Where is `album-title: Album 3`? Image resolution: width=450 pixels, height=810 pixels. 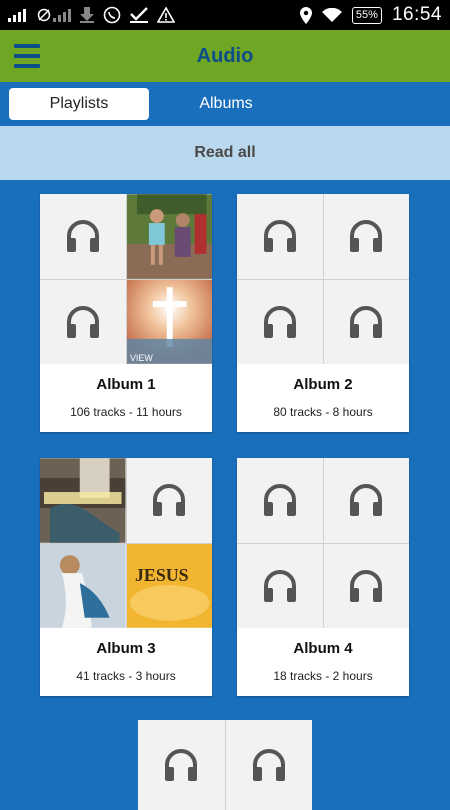 album-title: Album 3 is located at coordinates (126, 648).